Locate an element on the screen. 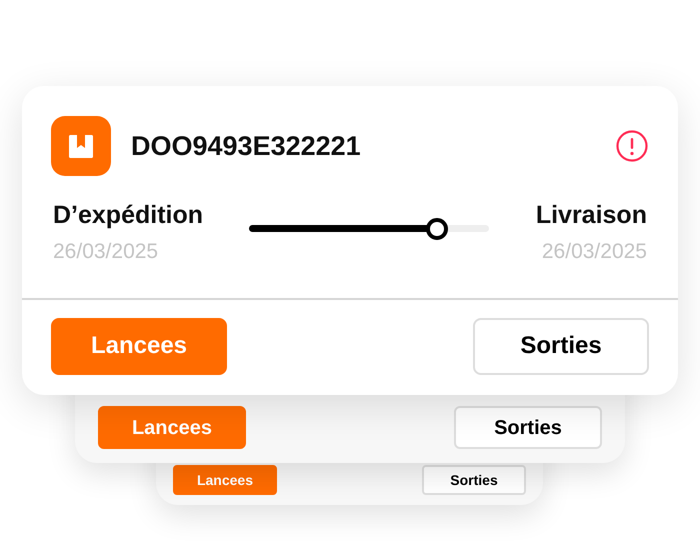 The width and height of the screenshot is (700, 560). alert-icon is located at coordinates (632, 146).